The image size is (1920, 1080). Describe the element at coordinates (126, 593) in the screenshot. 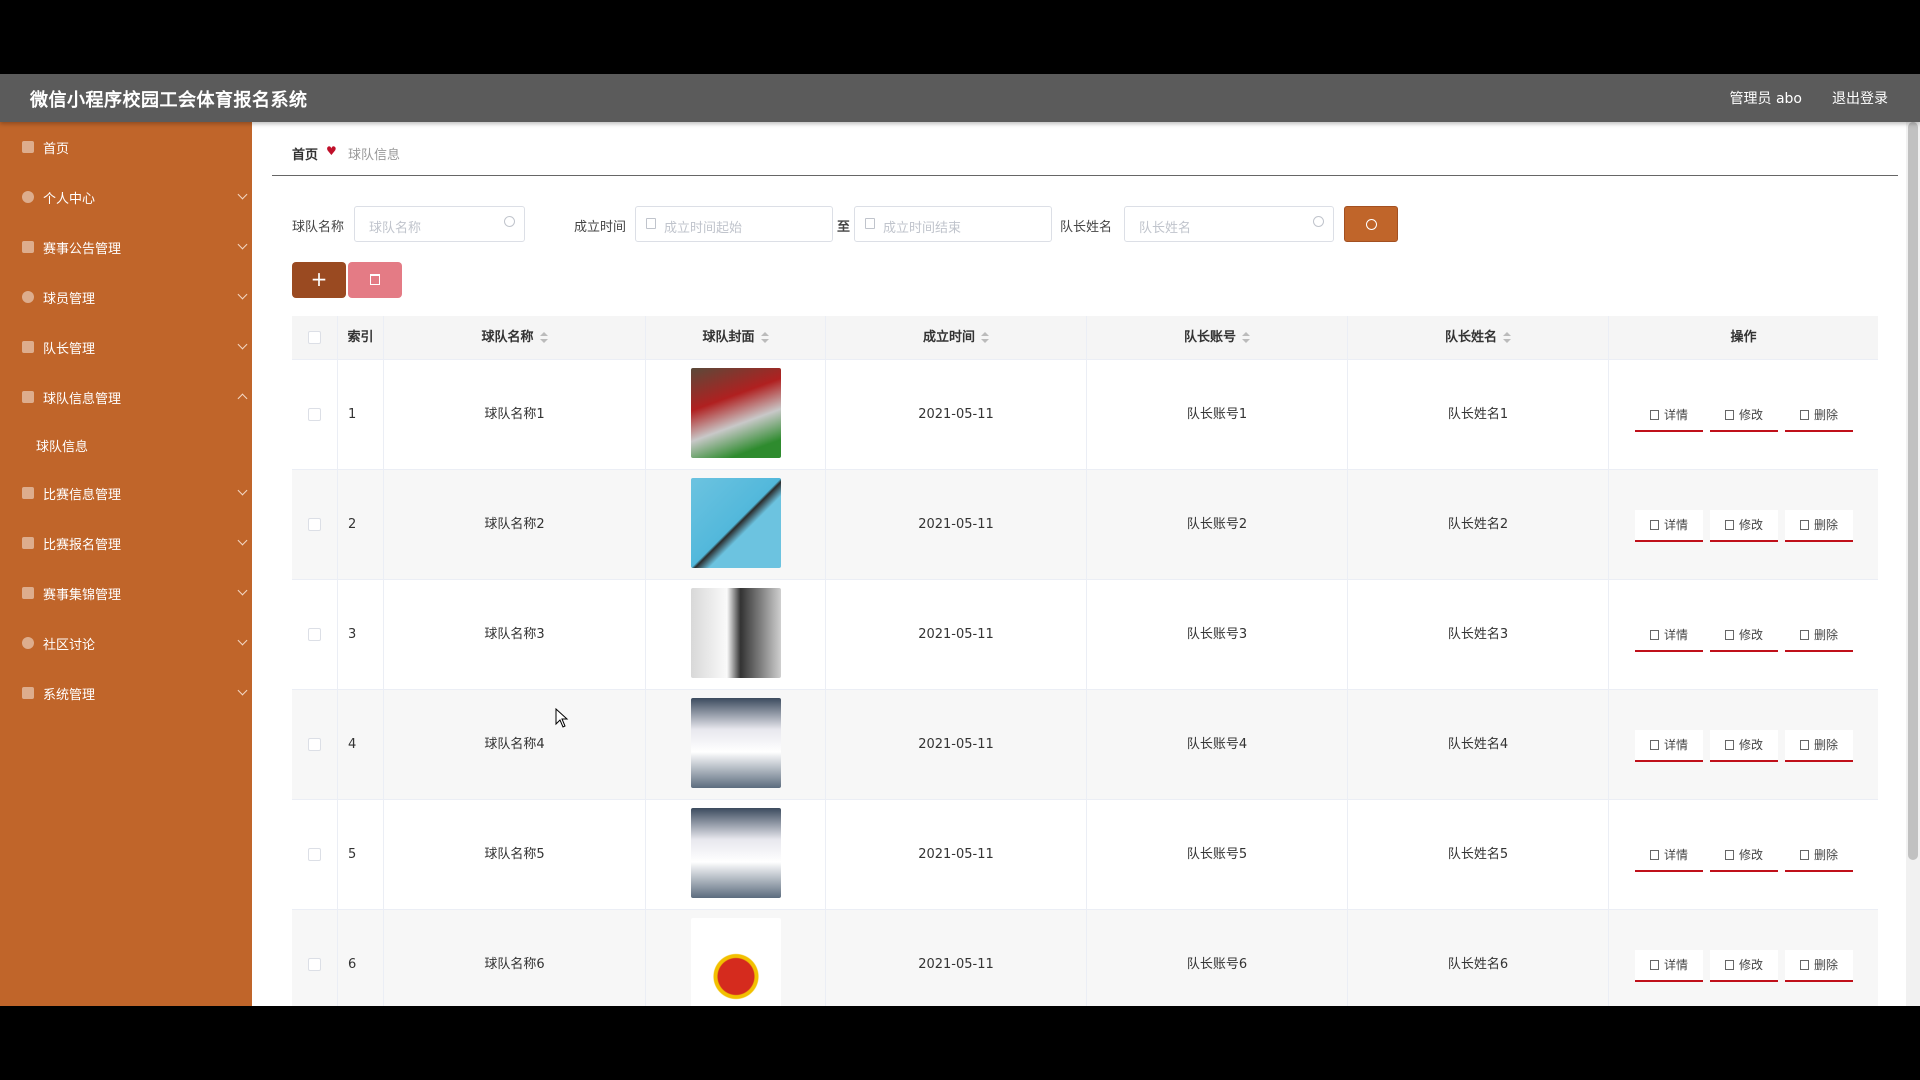

I see `sidebar-item-8: 赛事集锦管理` at that location.